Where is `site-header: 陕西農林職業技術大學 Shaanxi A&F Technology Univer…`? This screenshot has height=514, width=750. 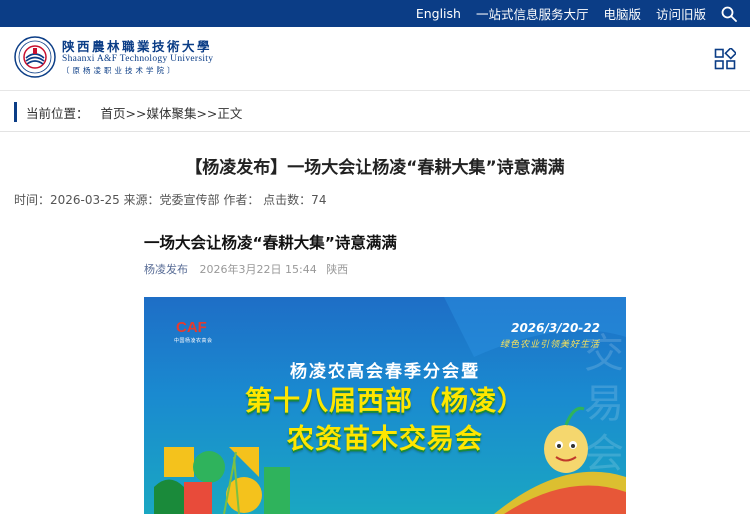
site-header: 陕西農林職業技術大學 Shaanxi A&F Technology Univer… is located at coordinates (375, 59).